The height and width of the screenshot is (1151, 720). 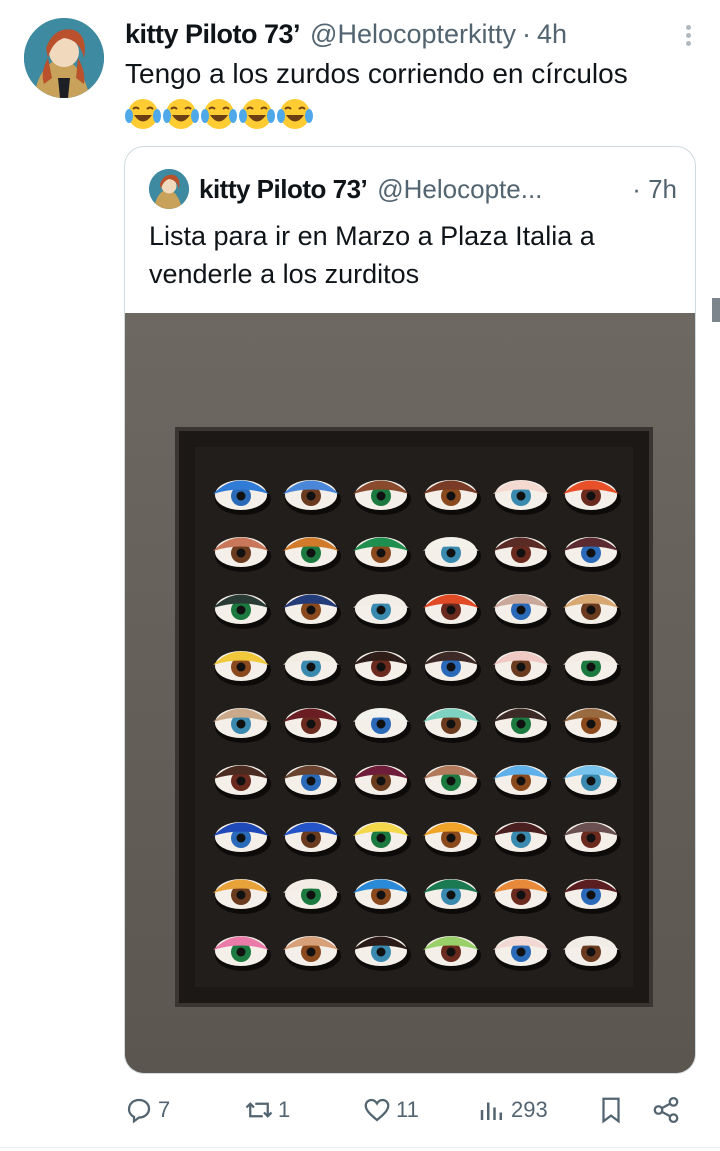 I want to click on tweet-time: 4h, so click(x=552, y=34).